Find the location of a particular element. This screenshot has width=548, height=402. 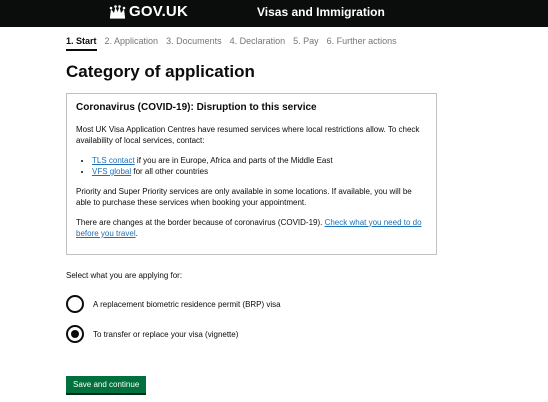

step-documents: 3. Documents is located at coordinates (194, 41).